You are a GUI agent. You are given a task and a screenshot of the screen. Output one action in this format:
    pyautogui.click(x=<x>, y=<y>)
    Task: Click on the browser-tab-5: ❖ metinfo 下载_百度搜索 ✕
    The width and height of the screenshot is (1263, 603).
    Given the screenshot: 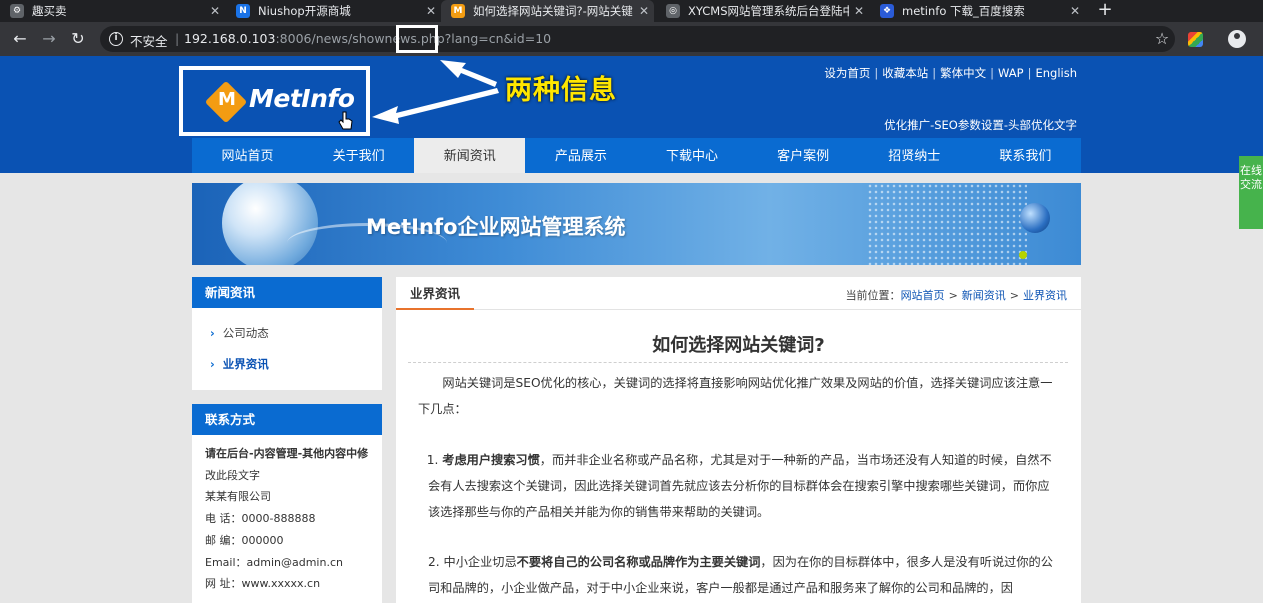 What is the action you would take?
    pyautogui.click(x=977, y=11)
    